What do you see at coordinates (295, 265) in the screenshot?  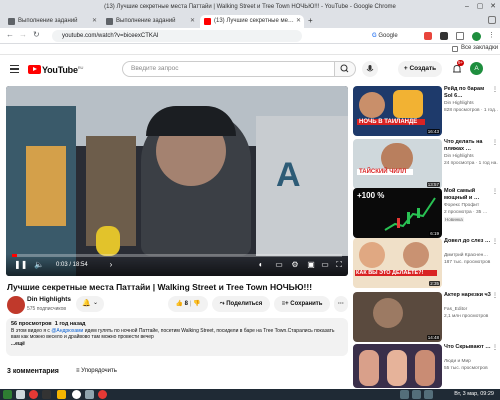 I see `settings-gear-icon: ⚙` at bounding box center [295, 265].